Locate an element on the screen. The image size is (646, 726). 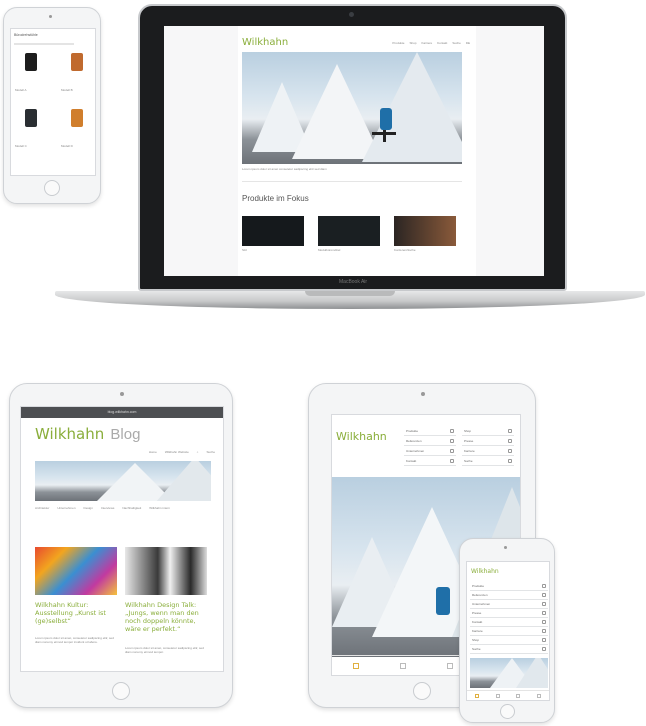
product-caption: Sitz is located at coordinates (245, 250).